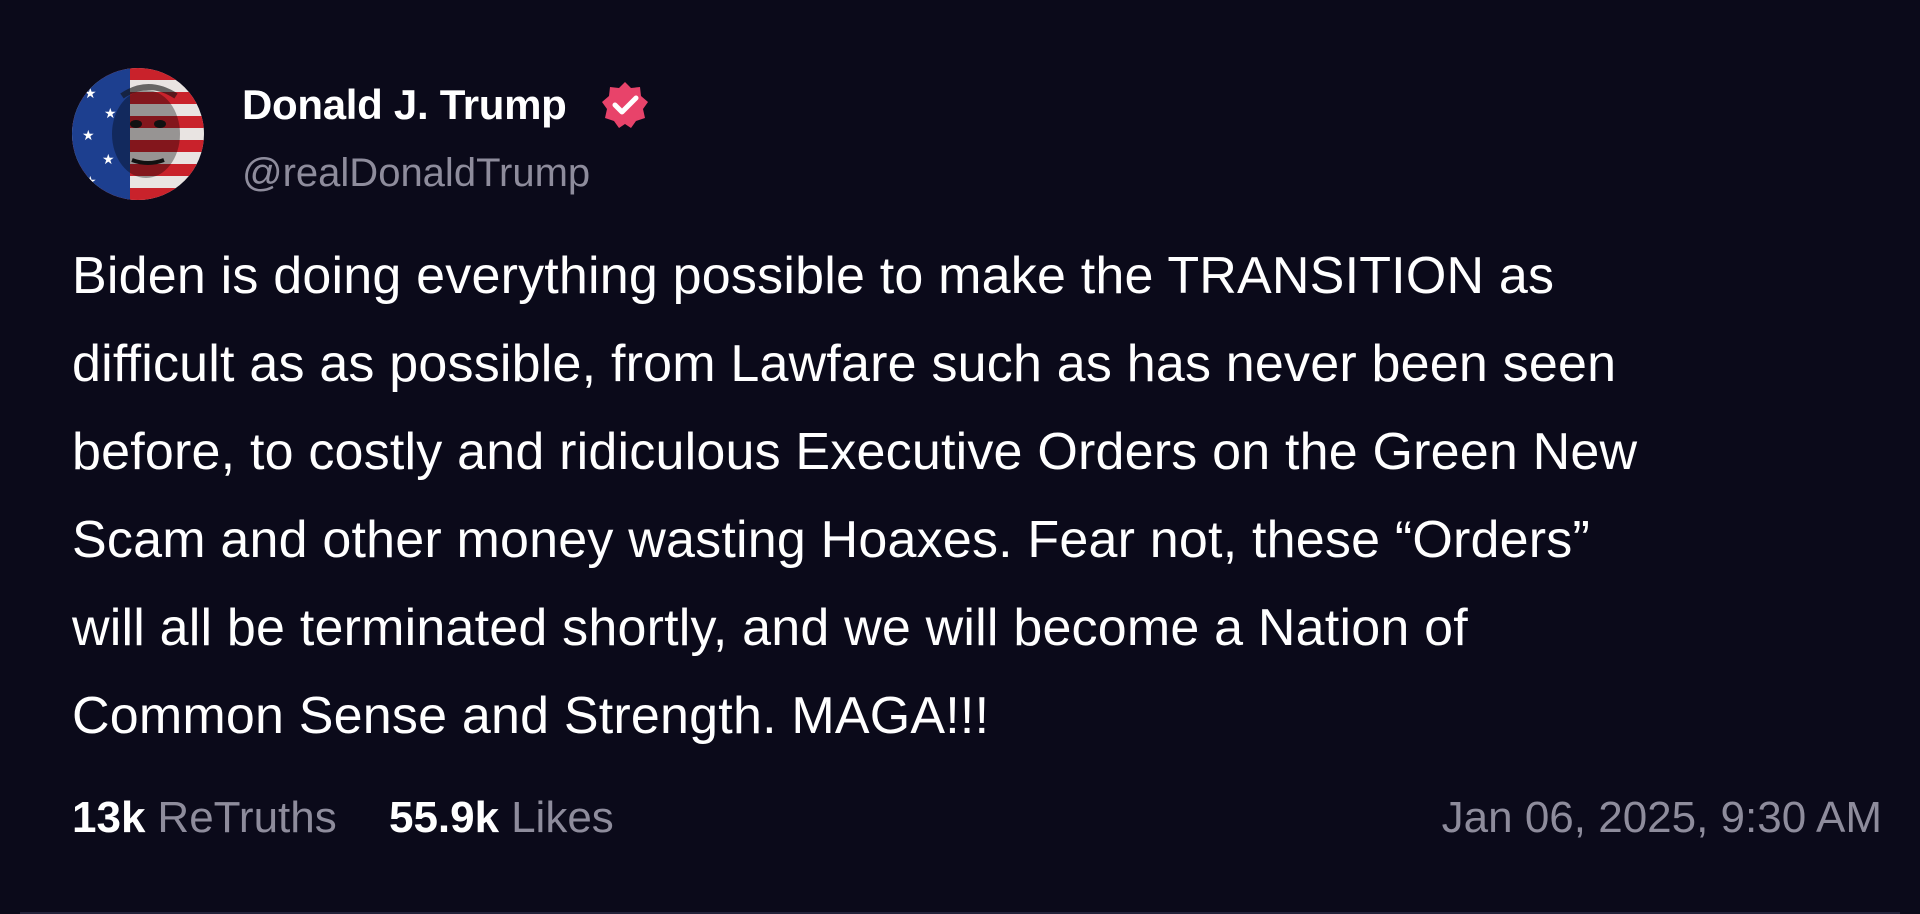 This screenshot has width=1920, height=914. What do you see at coordinates (247, 817) in the screenshot?
I see `retruths-label: ReTruths` at bounding box center [247, 817].